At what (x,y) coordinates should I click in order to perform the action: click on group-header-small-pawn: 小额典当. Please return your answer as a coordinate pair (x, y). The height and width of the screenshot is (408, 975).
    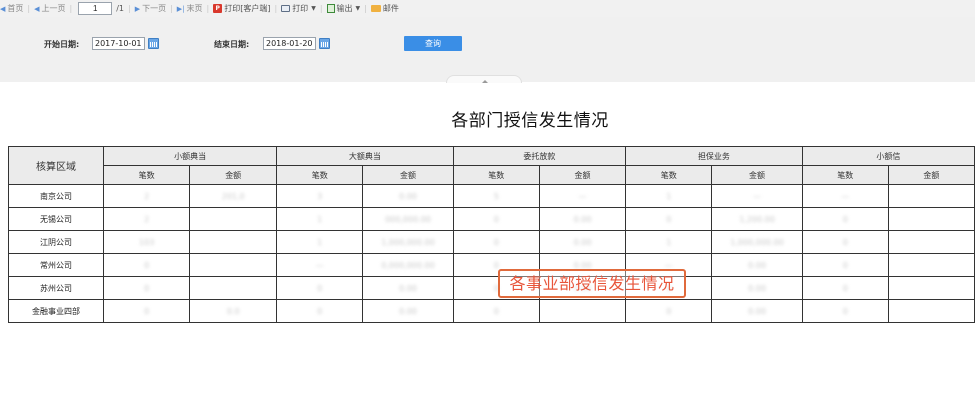
    Looking at the image, I should click on (190, 156).